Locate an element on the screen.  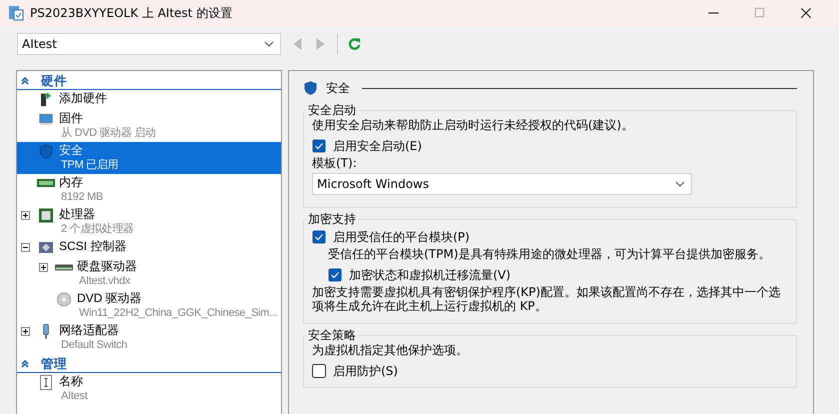
checkbox-label: 启用防护(S) is located at coordinates (365, 371).